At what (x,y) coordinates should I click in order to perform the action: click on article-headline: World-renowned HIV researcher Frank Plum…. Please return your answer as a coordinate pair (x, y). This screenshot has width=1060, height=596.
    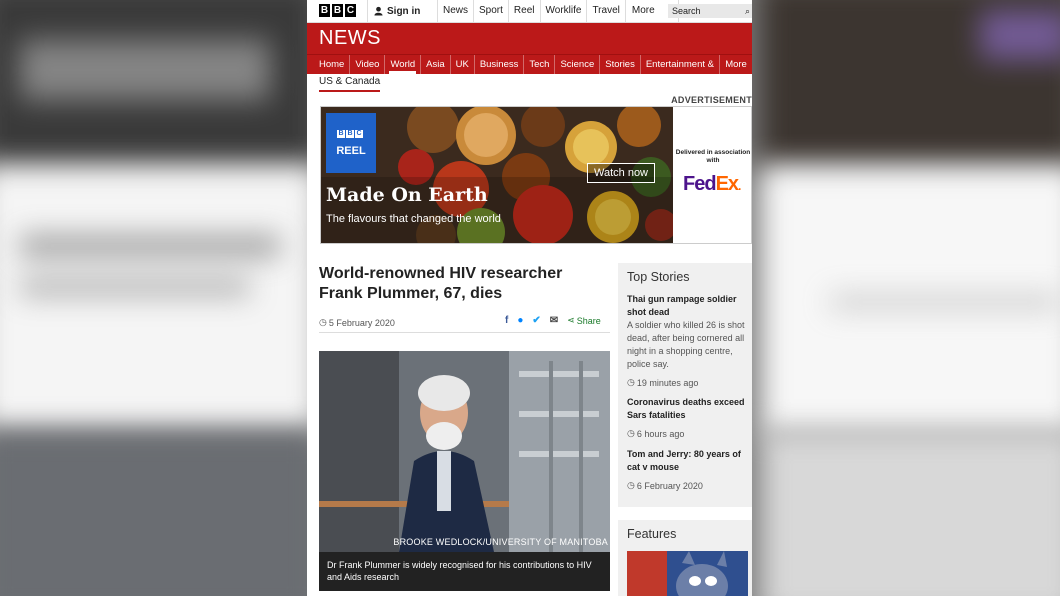
    Looking at the image, I should click on (441, 283).